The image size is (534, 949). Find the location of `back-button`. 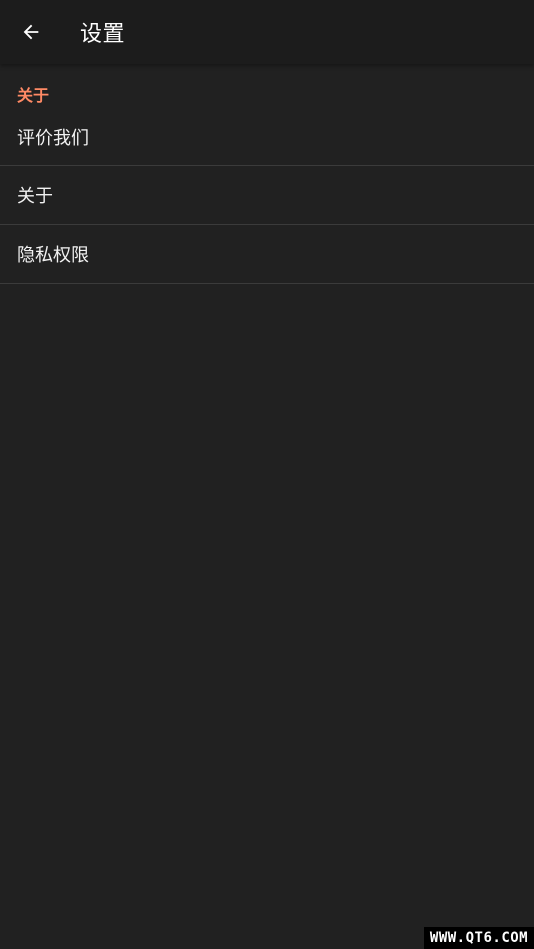

back-button is located at coordinates (31, 32).